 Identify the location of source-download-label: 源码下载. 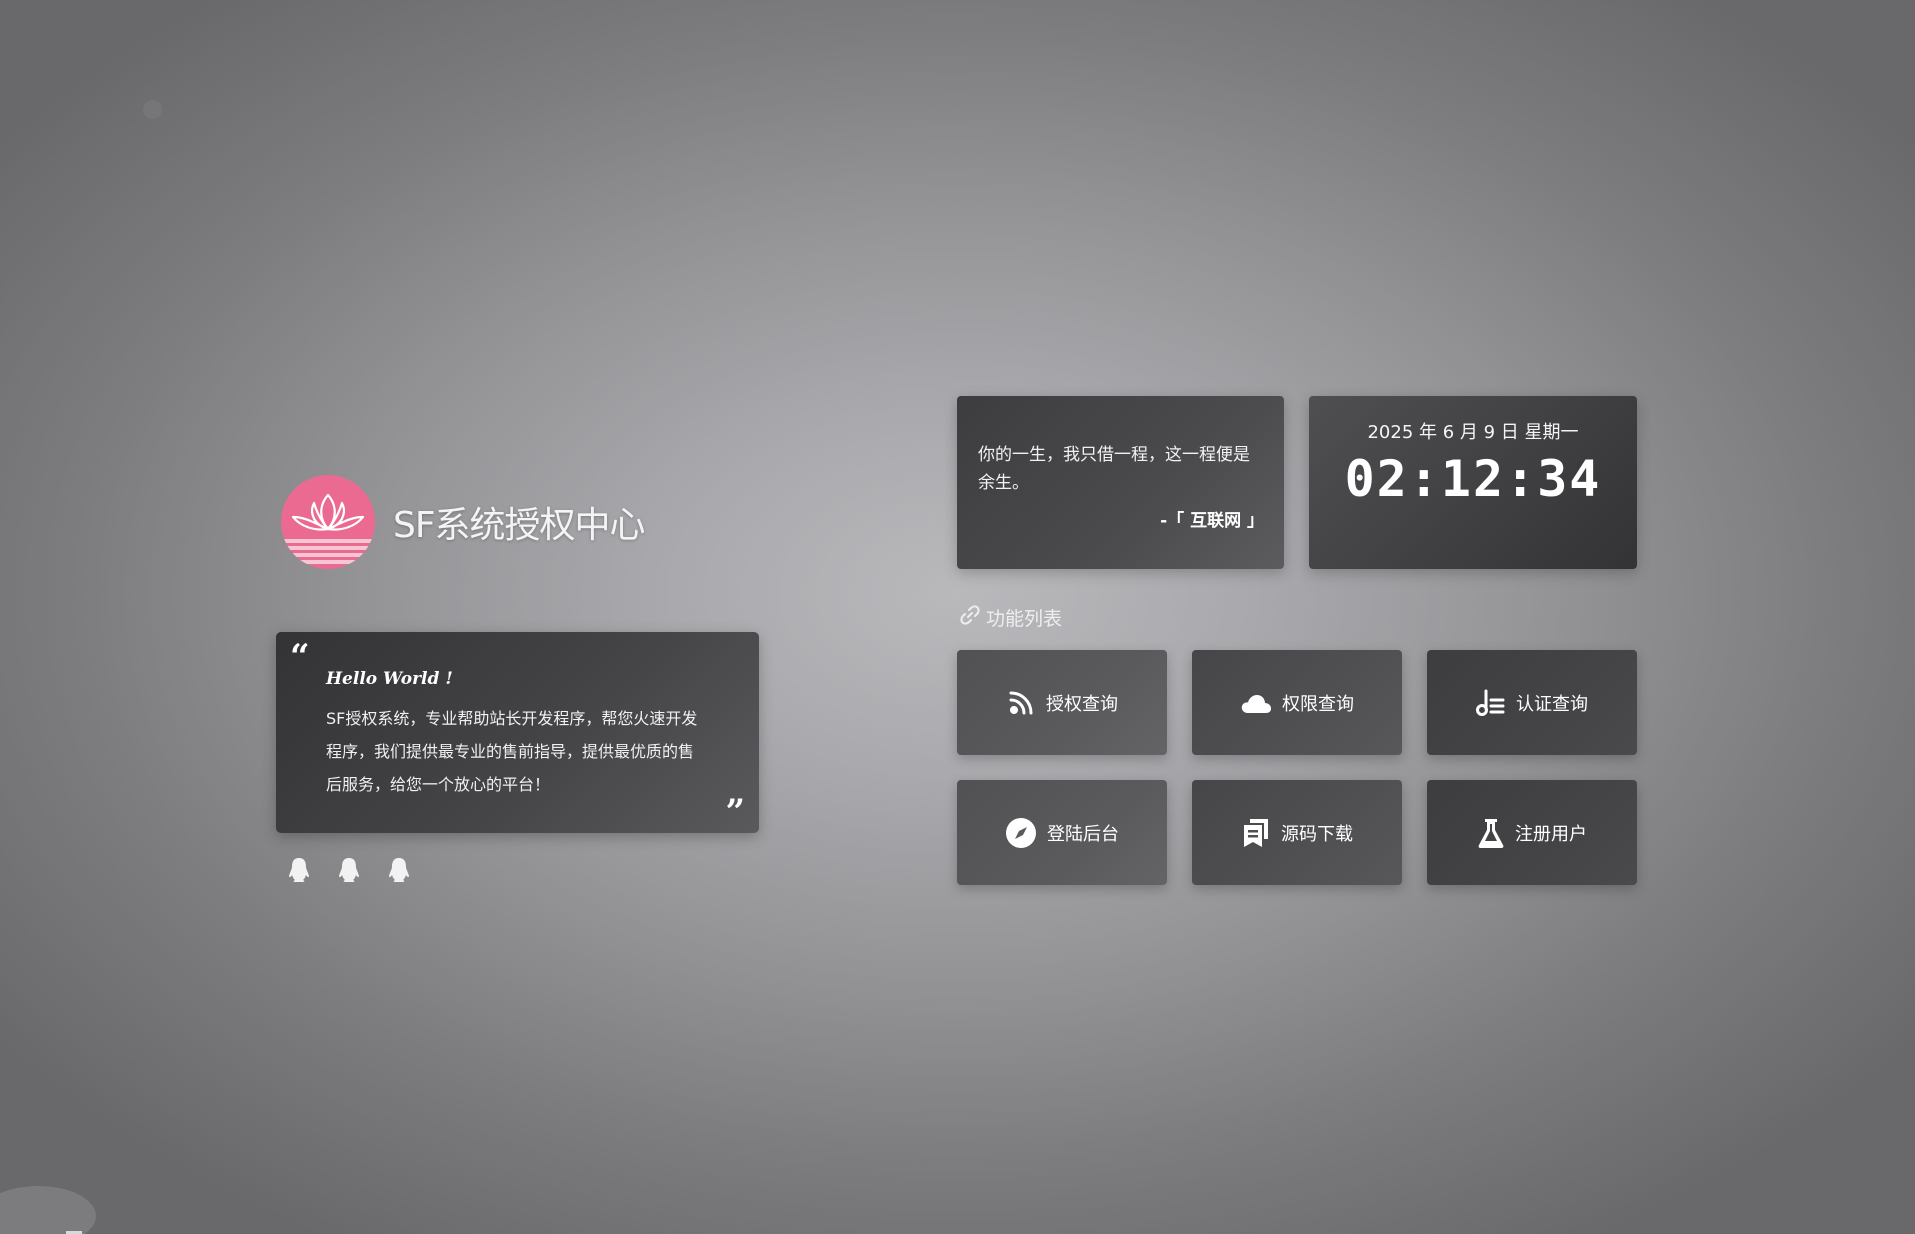
(1317, 834).